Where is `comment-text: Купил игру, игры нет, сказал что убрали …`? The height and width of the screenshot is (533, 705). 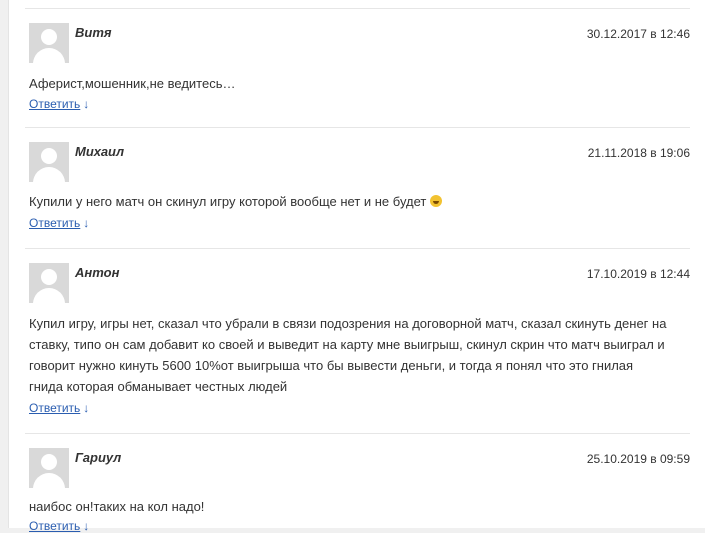 comment-text: Купил игру, игры нет, сказал что убрали … is located at coordinates (348, 355).